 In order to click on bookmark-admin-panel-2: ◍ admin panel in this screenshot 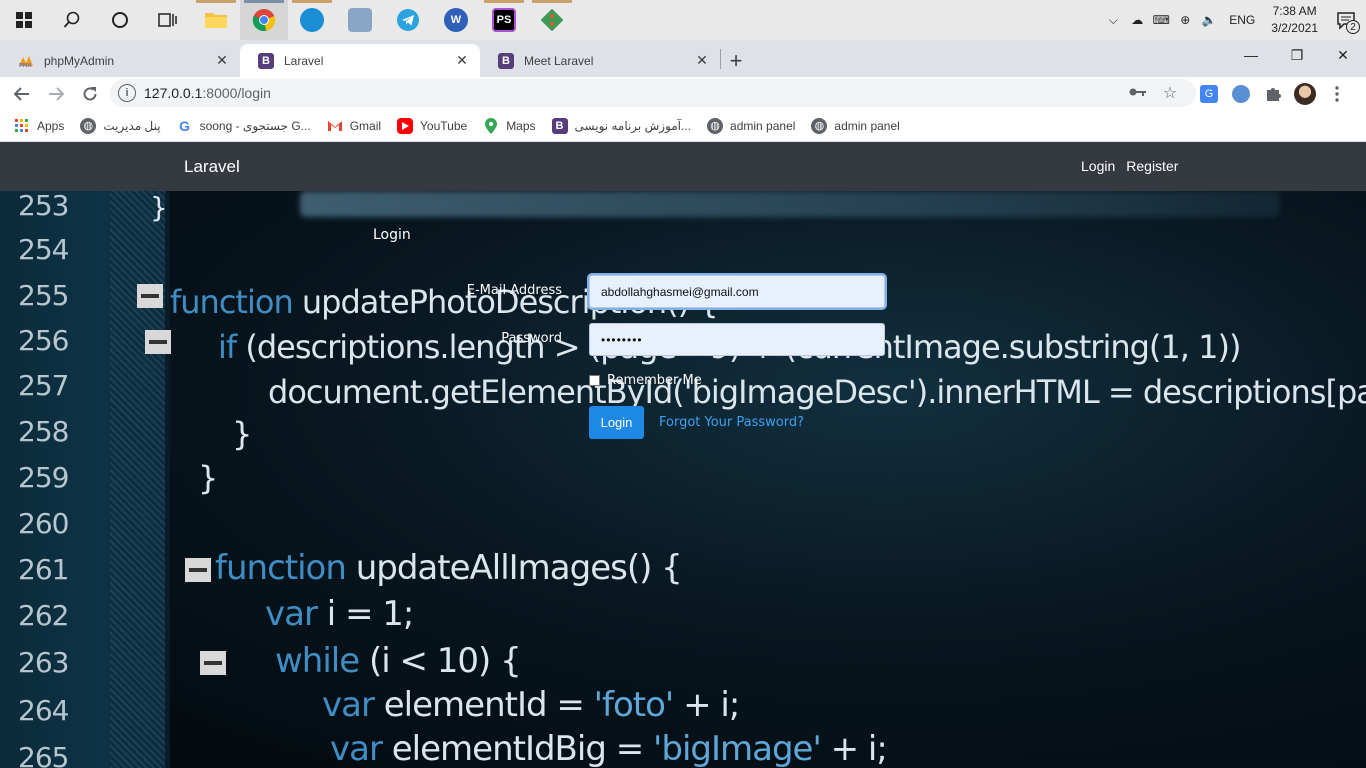, I will do `click(855, 125)`.